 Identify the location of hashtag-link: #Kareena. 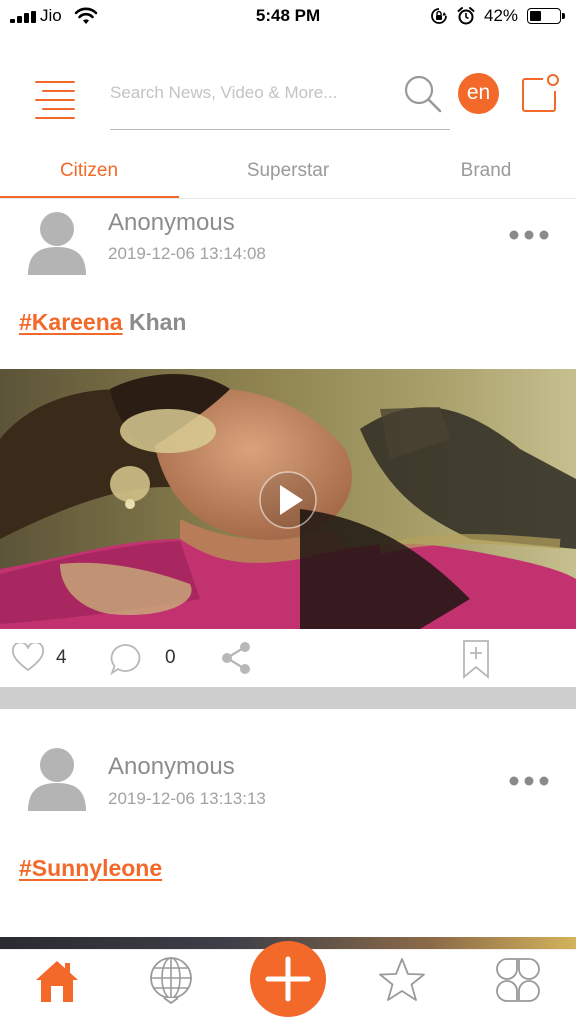
(71, 322).